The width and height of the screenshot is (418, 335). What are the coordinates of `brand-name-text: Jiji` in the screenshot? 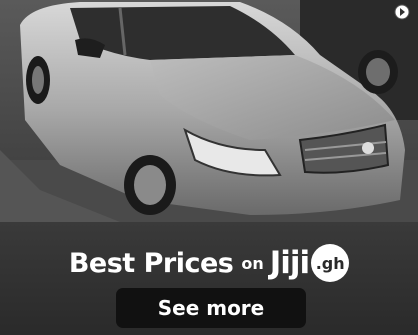 It's located at (289, 263).